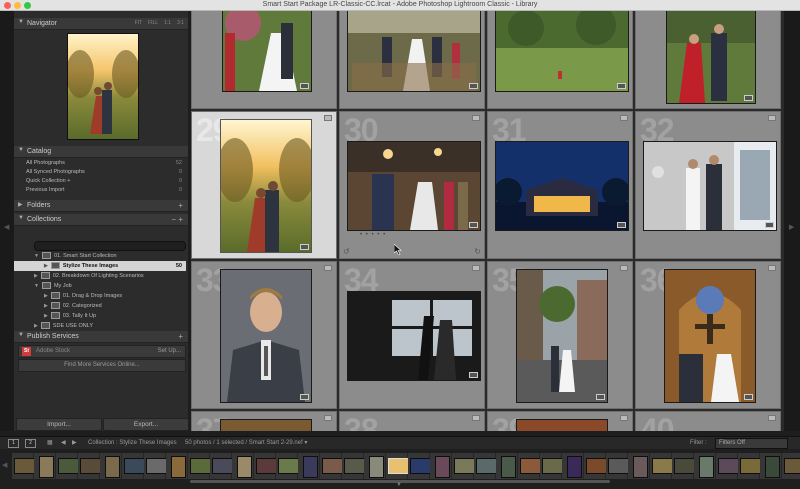  What do you see at coordinates (101, 24) in the screenshot?
I see `navigator-header: ▼ Navigator FIT FILL 1:1 3:1` at bounding box center [101, 24].